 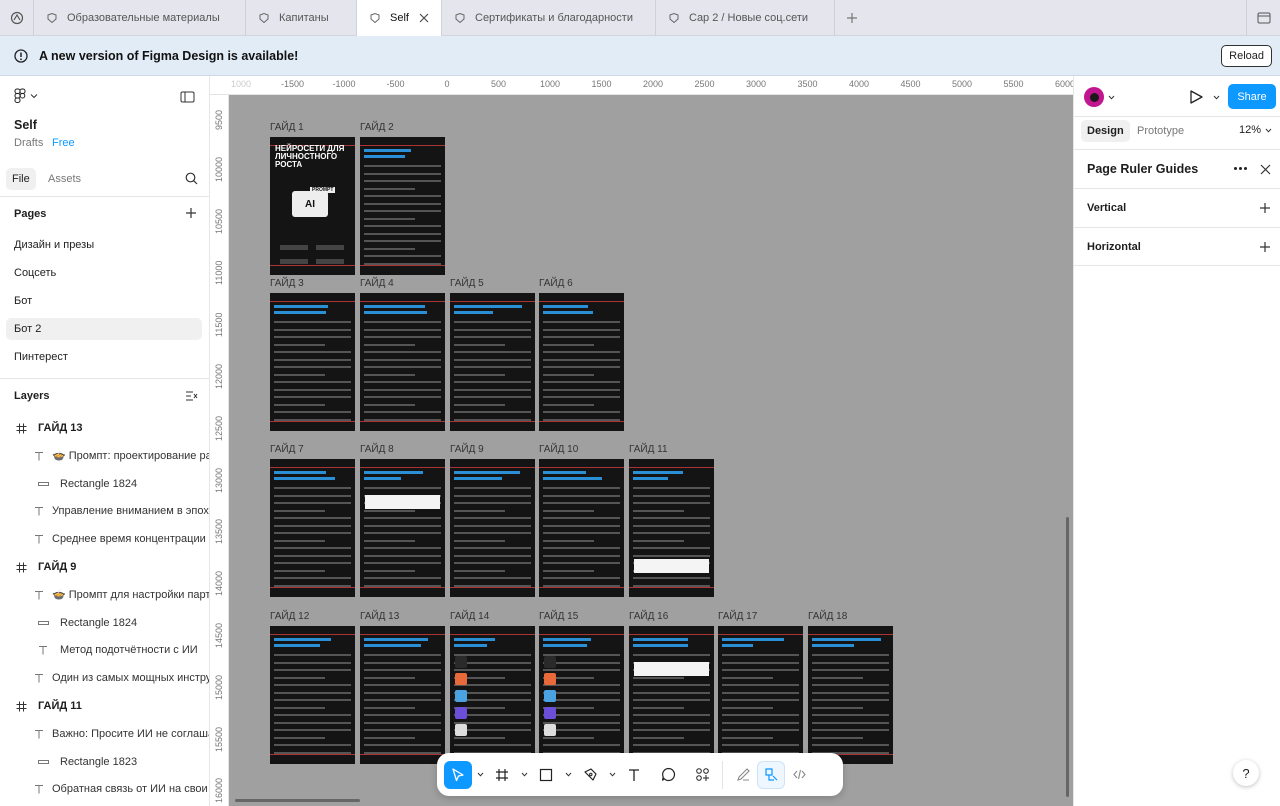 I want to click on design-mode-button, so click(x=771, y=774).